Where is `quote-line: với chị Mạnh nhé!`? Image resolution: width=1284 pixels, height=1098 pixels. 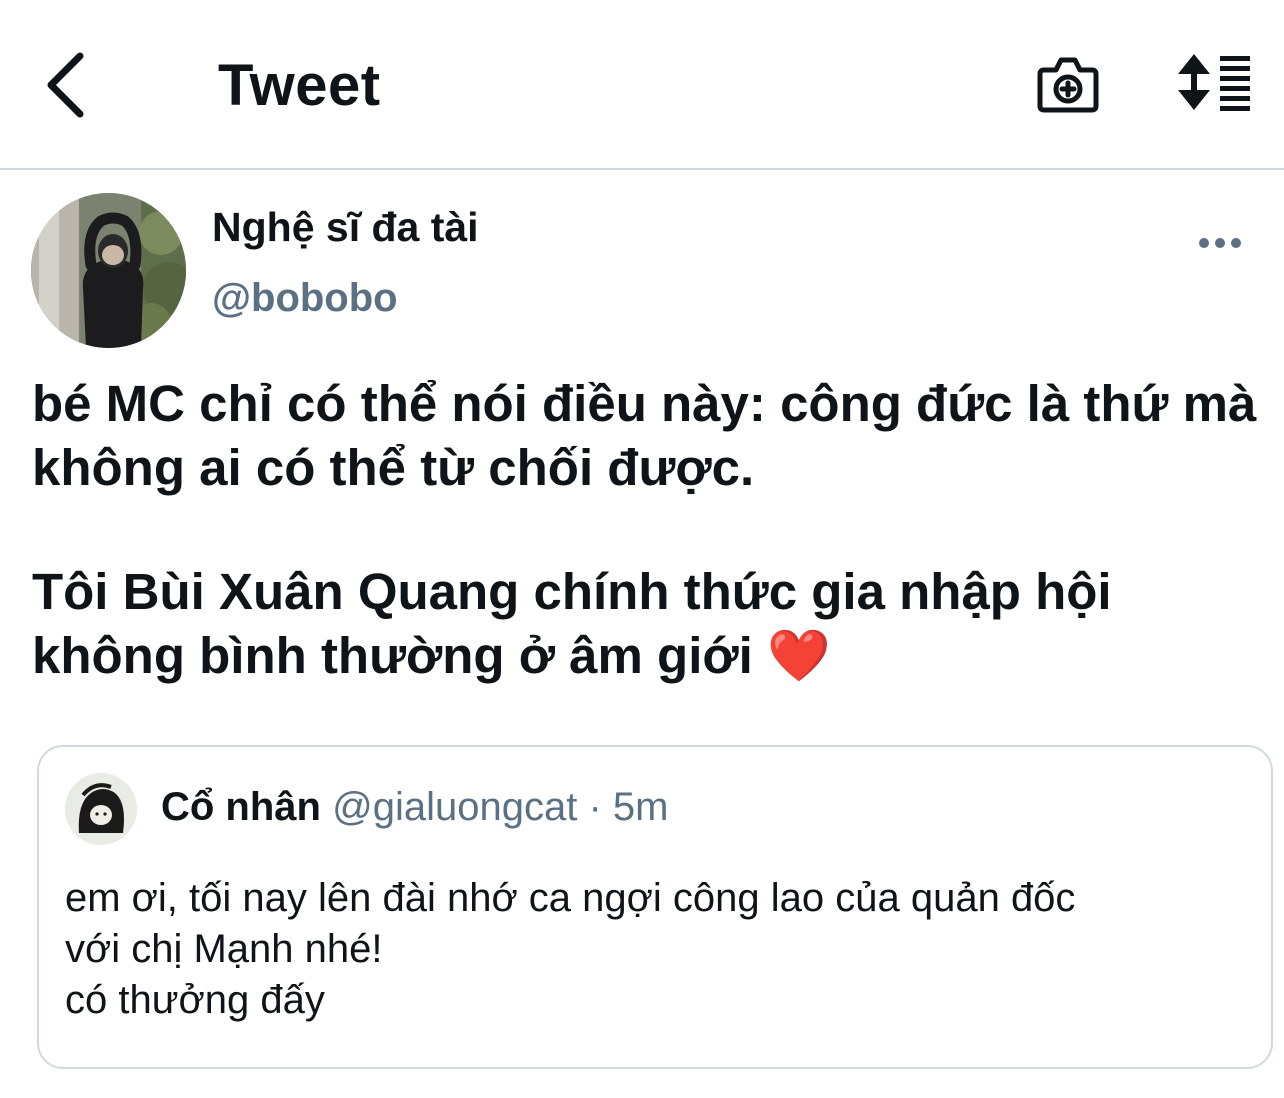 quote-line: với chị Mạnh nhé! is located at coordinates (224, 949).